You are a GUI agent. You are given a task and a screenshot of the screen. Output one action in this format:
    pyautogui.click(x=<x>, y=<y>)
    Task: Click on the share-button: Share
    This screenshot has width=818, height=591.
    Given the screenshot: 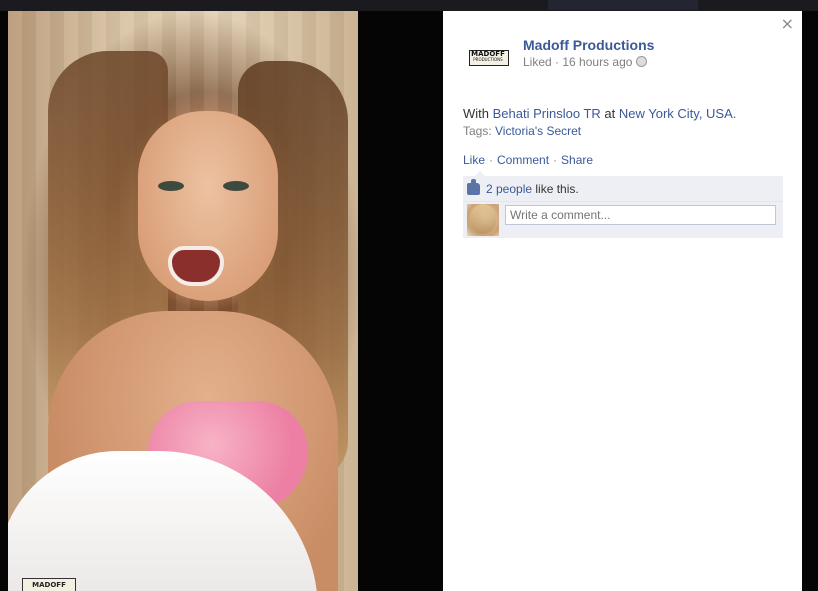 What is the action you would take?
    pyautogui.click(x=577, y=160)
    